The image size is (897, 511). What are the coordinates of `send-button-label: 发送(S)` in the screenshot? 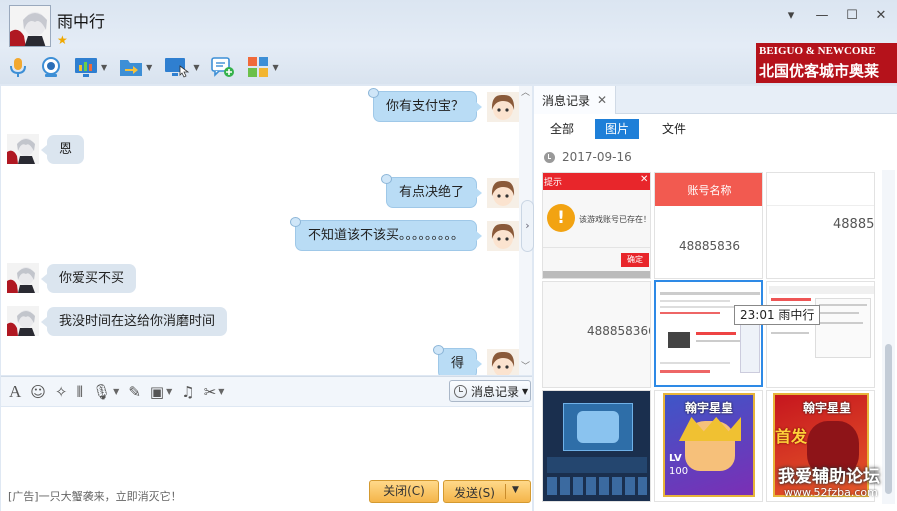 It's located at (474, 493).